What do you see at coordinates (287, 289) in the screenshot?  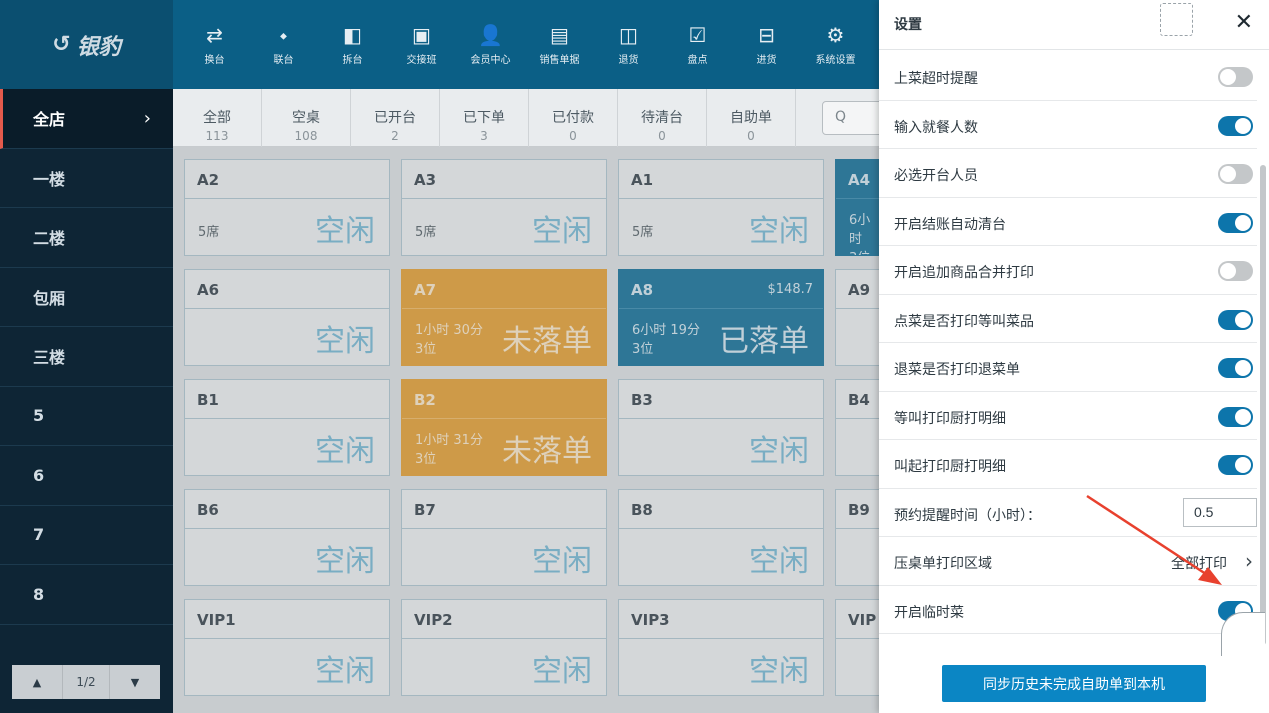 I see `table-card-header: A6` at bounding box center [287, 289].